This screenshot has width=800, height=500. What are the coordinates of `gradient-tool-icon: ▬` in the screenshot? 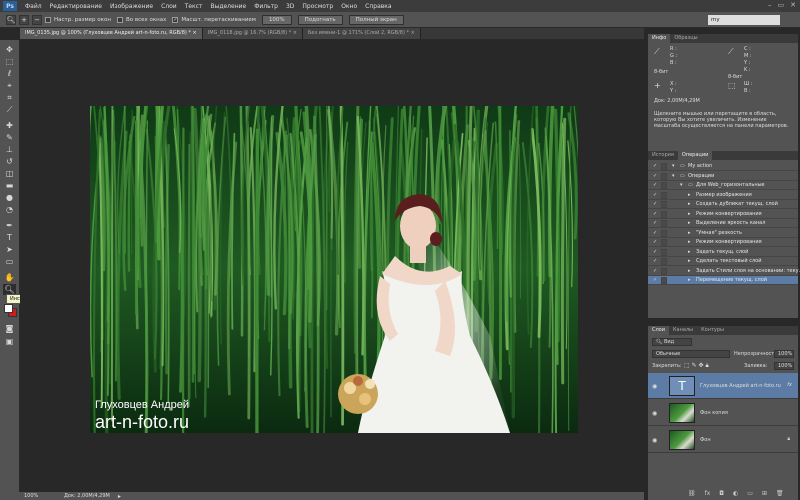 It's located at (9, 185).